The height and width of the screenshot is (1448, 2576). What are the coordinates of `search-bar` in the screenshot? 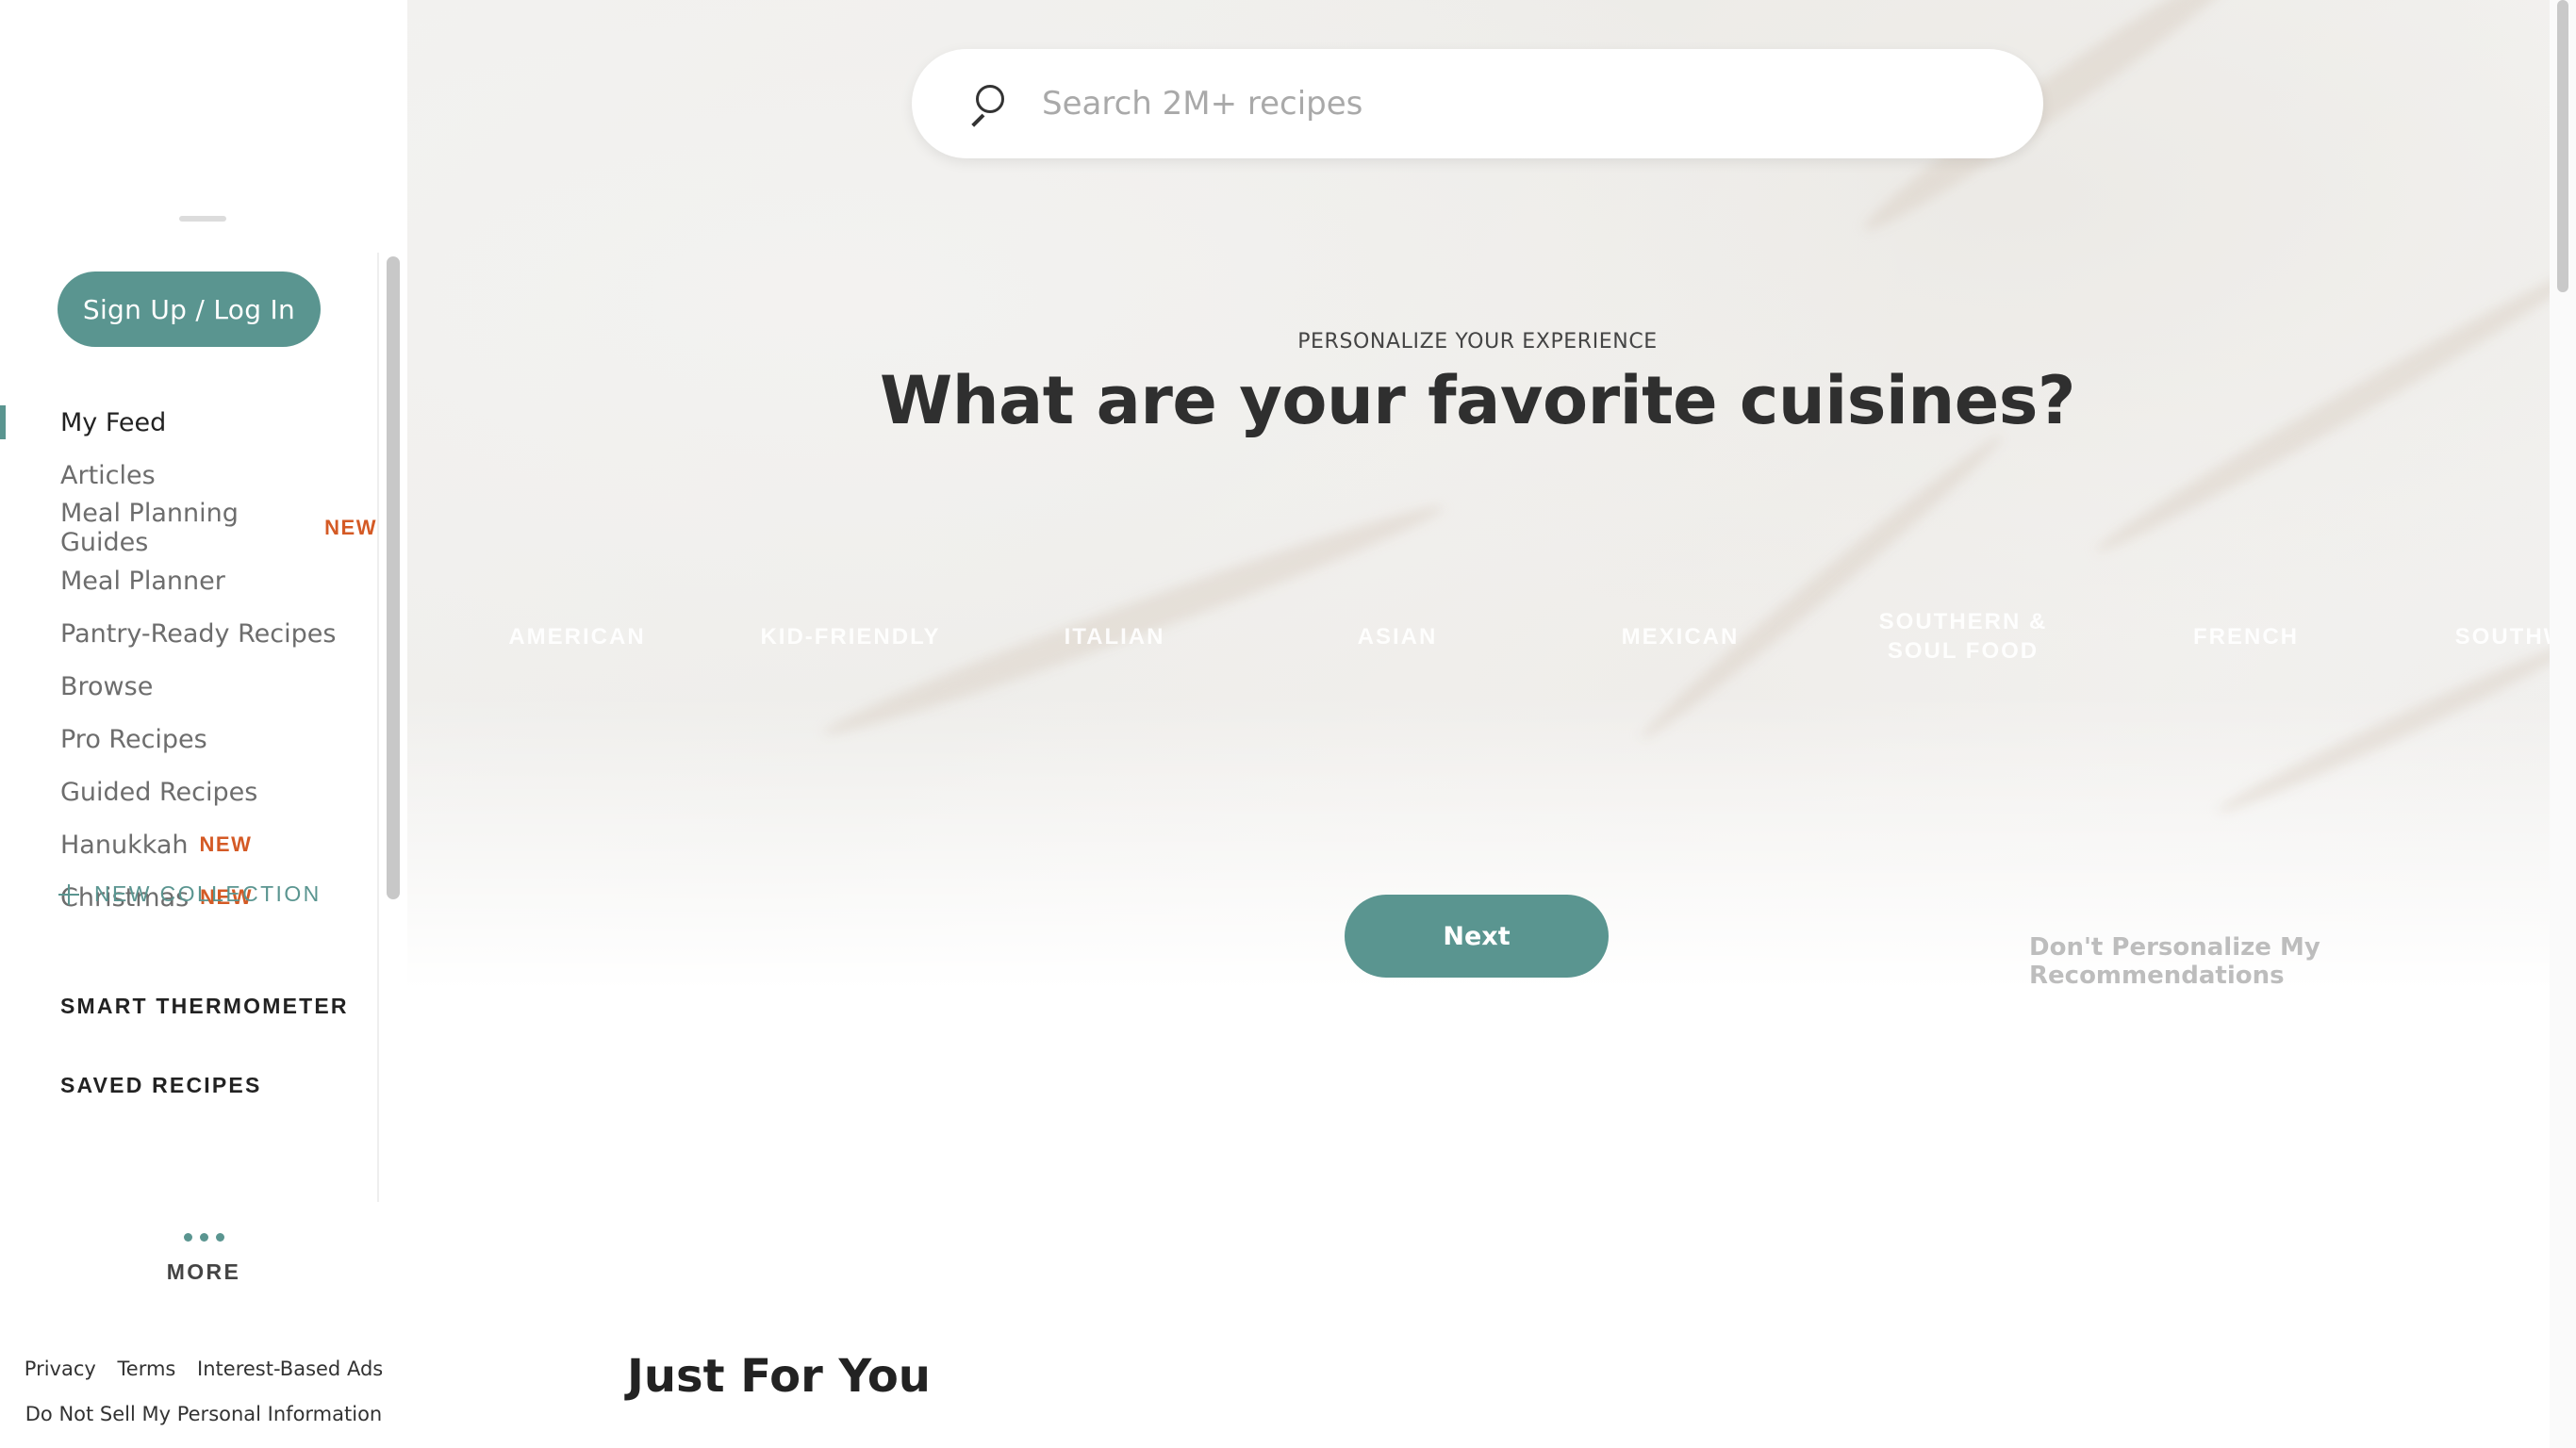 It's located at (1477, 103).